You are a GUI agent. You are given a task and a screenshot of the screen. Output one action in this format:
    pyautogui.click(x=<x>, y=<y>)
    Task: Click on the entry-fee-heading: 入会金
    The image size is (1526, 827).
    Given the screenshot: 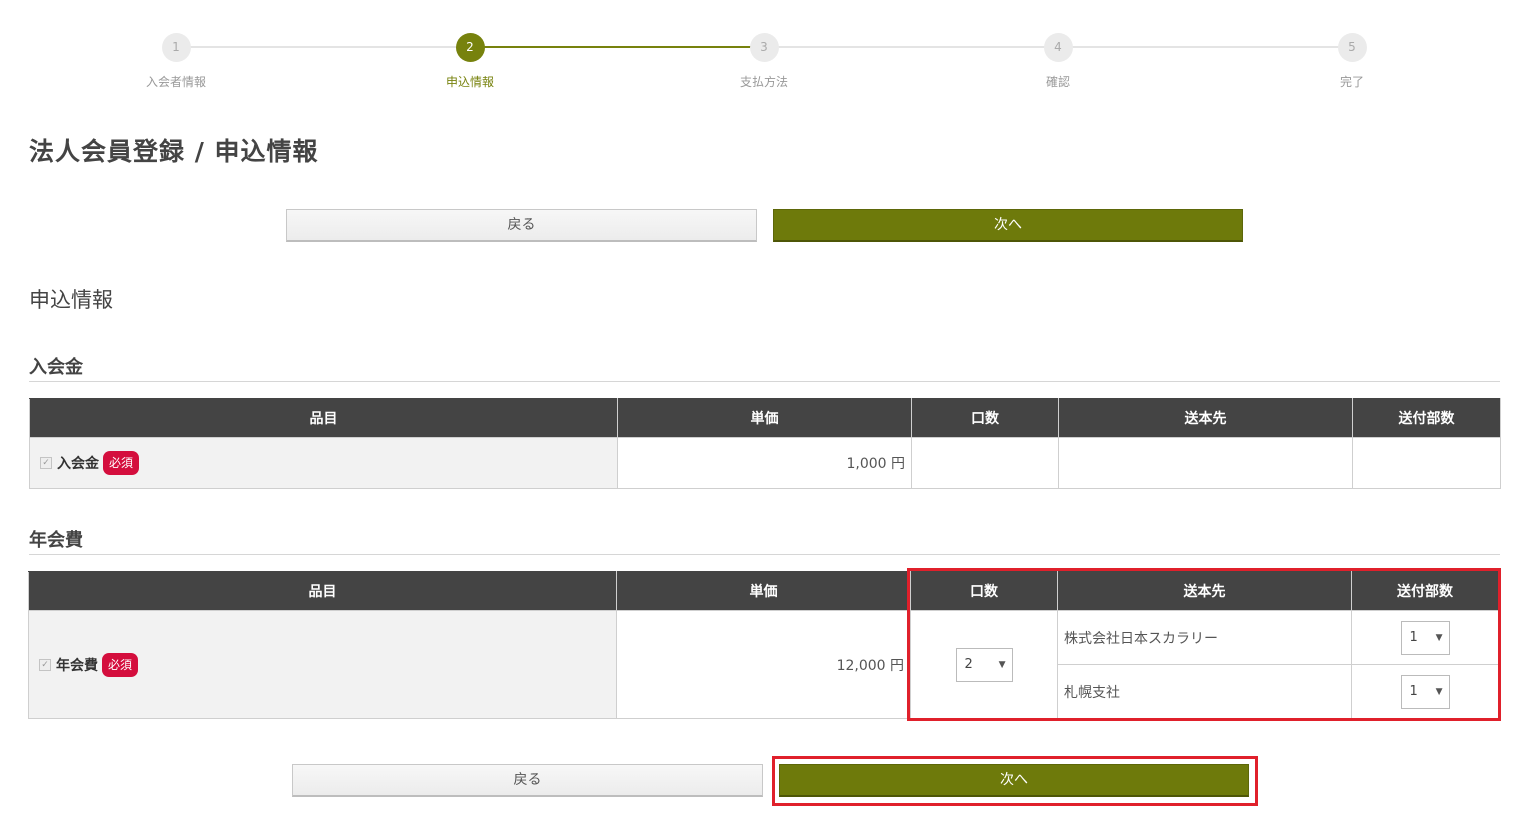 What is the action you would take?
    pyautogui.click(x=56, y=367)
    